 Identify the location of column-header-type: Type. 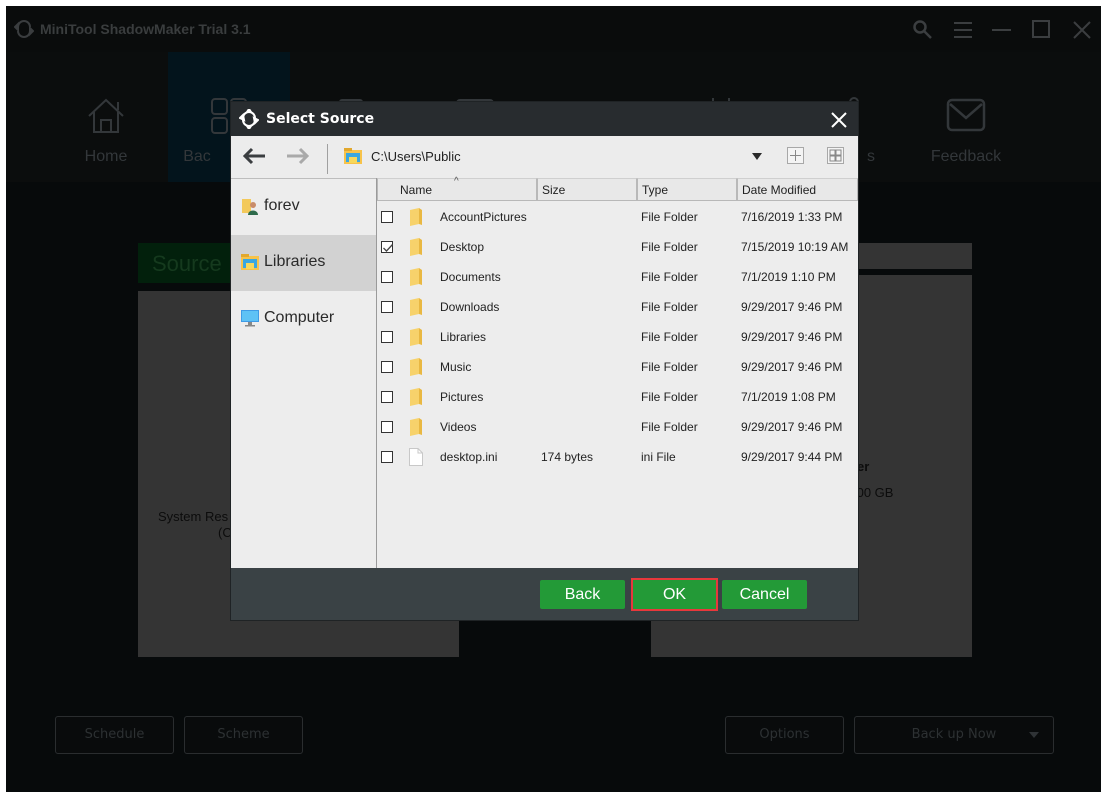
(687, 189).